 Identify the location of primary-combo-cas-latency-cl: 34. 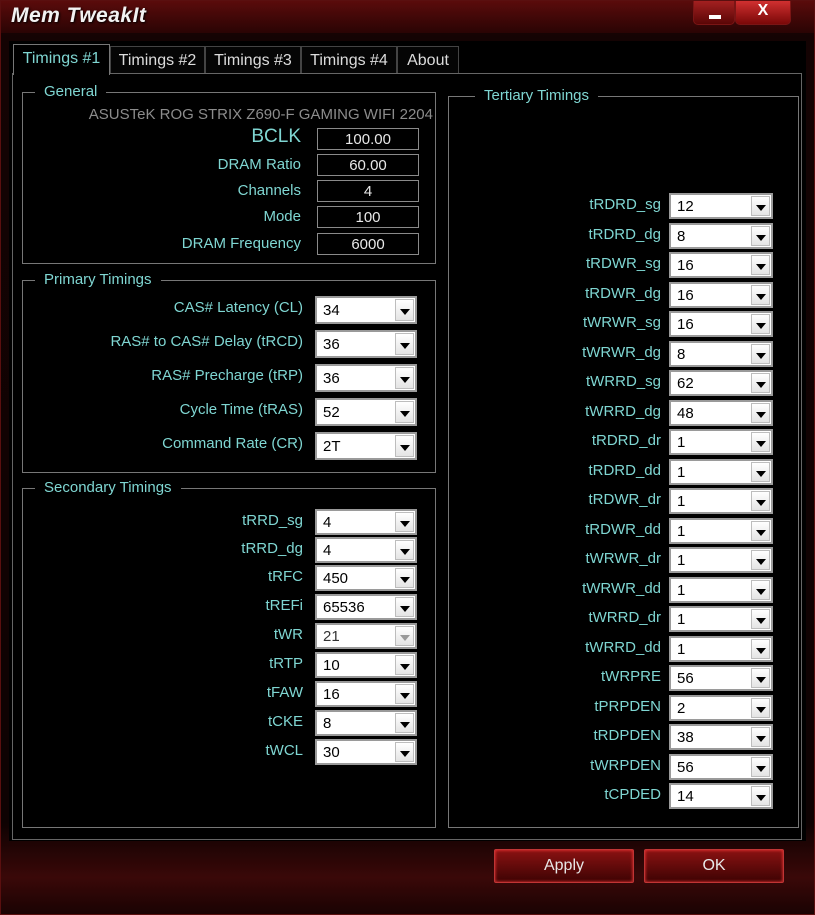
(366, 310).